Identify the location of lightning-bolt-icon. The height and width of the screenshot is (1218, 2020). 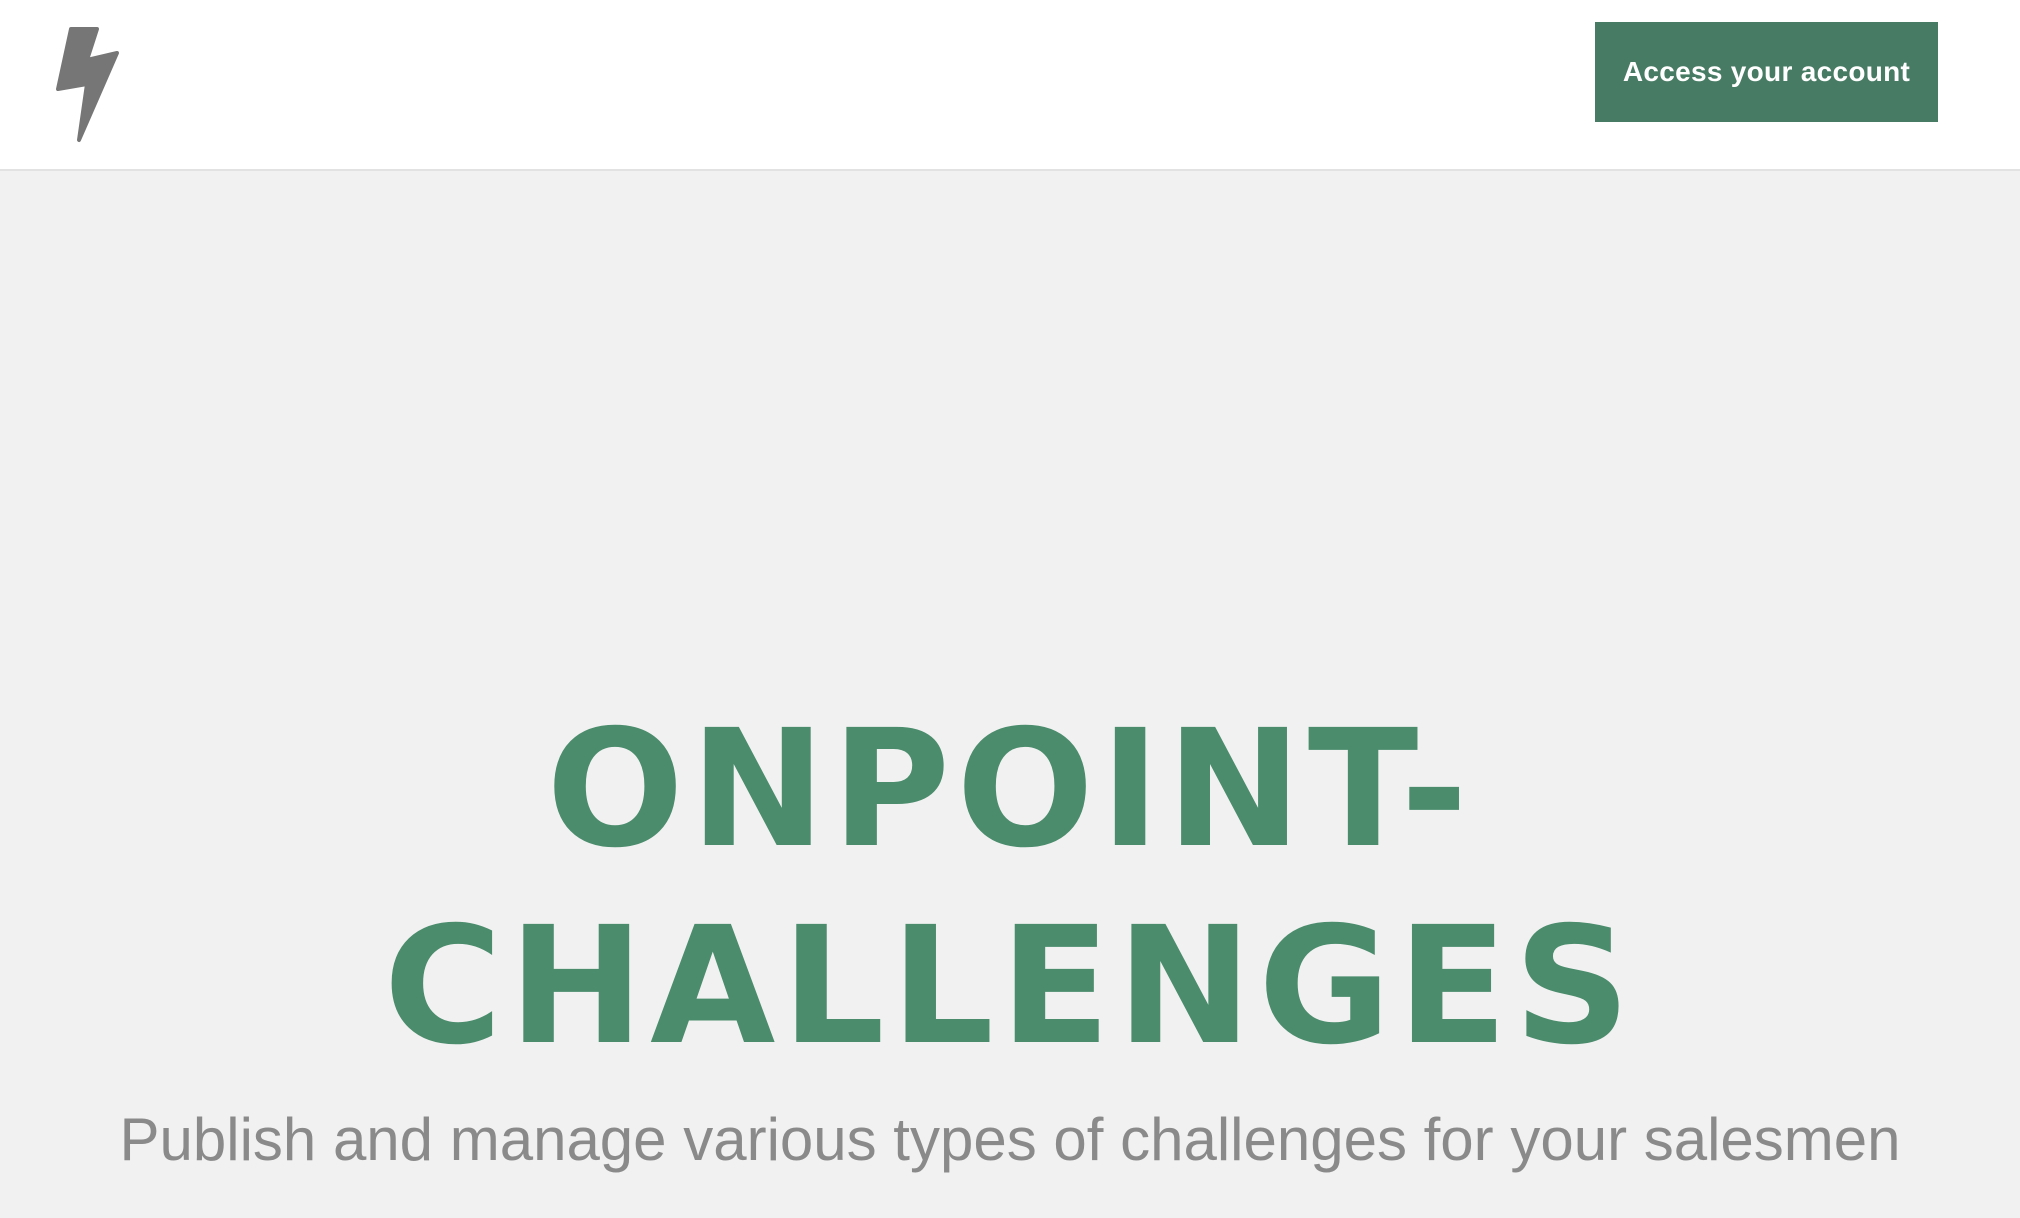
(87, 84).